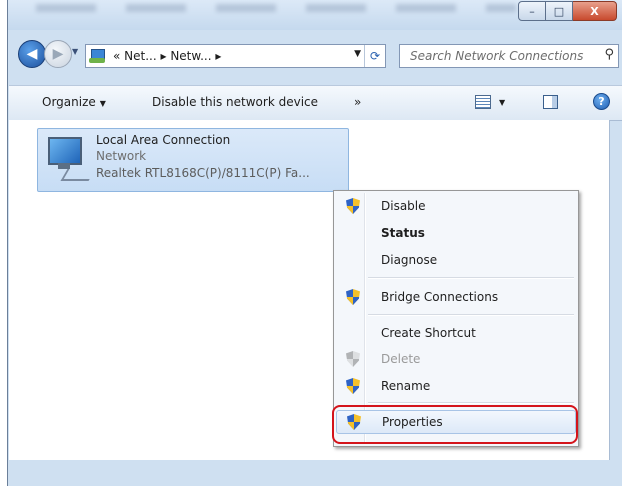 This screenshot has width=622, height=486. Describe the element at coordinates (483, 102) in the screenshot. I see `view-details-icon` at that location.